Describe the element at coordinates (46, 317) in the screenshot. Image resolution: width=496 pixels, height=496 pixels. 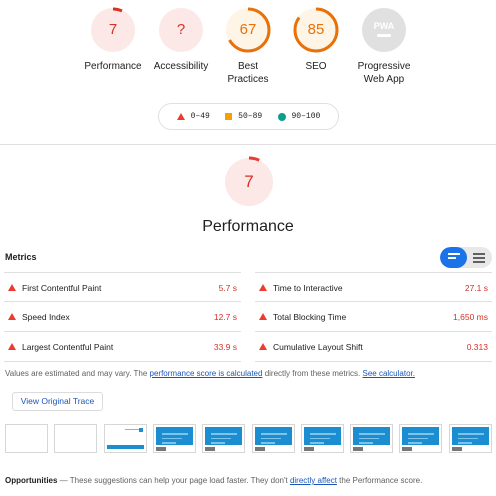
I see `metric-name: Speed Index` at that location.